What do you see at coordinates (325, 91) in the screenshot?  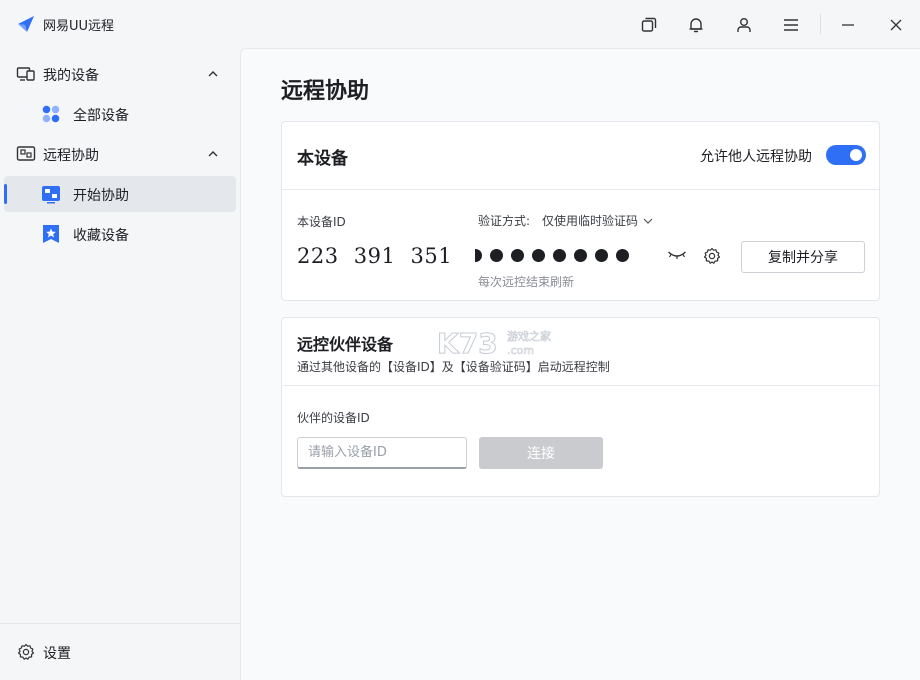 I see `page-title: 远程协助` at bounding box center [325, 91].